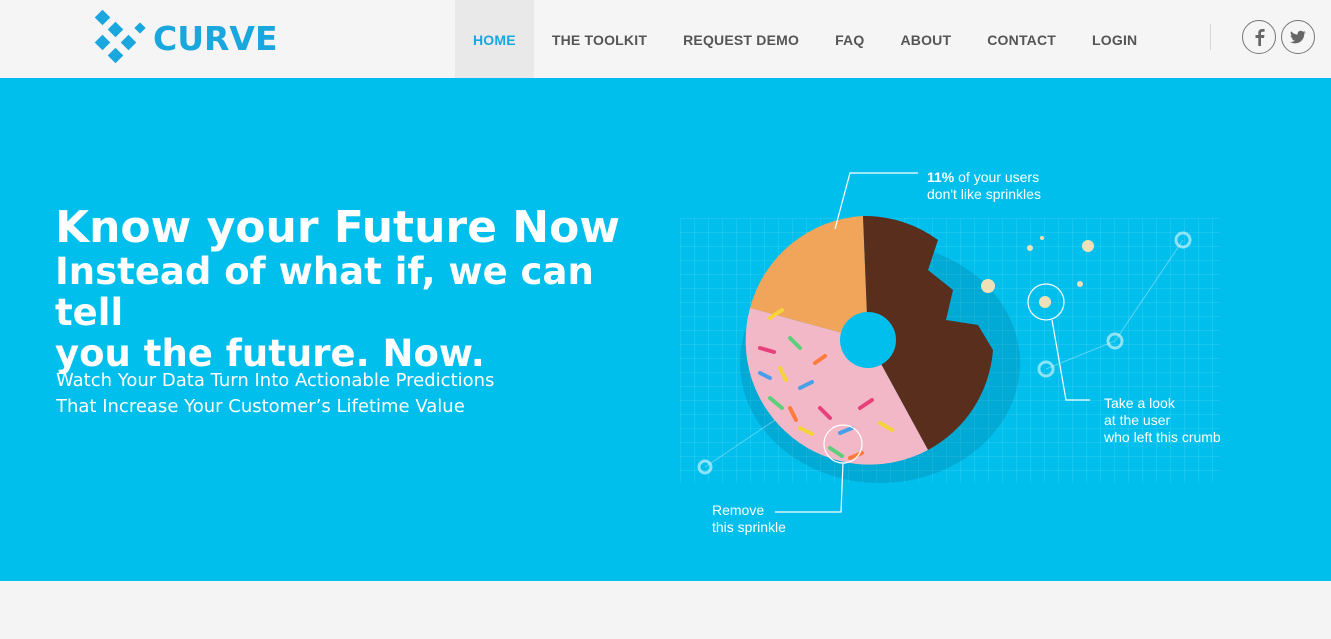 This screenshot has height=639, width=1331. I want to click on annotation-sprinkles-text1: of your users, so click(997, 177).